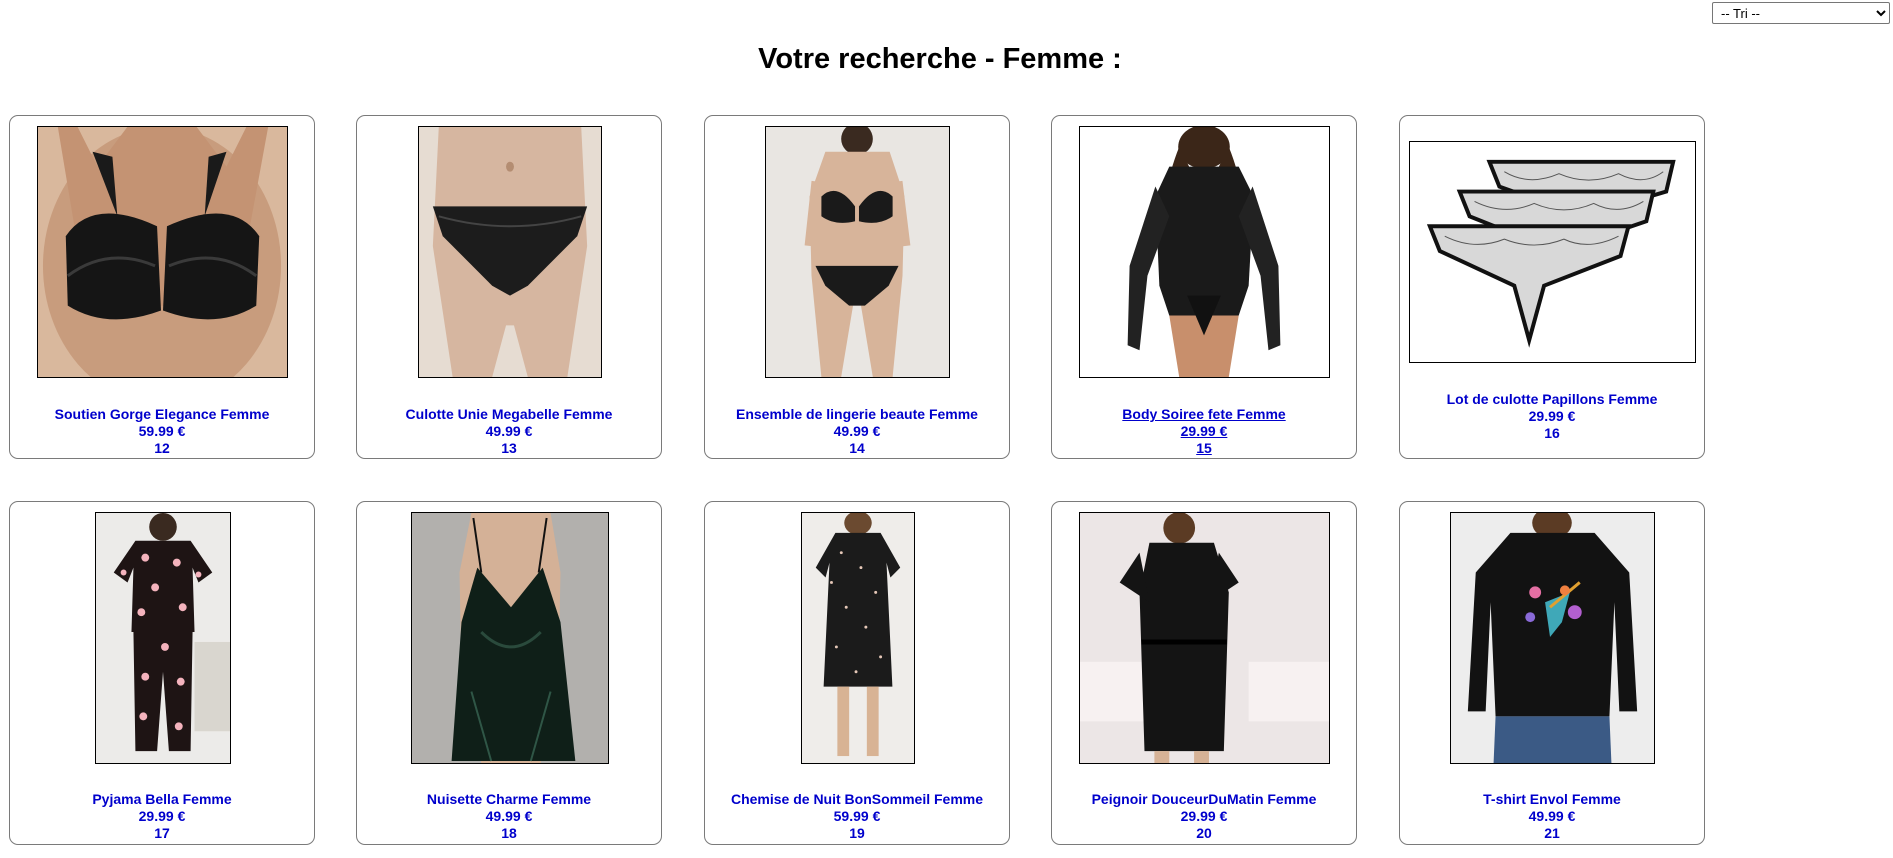  Describe the element at coordinates (1204, 448) in the screenshot. I see `product-id: 15` at that location.